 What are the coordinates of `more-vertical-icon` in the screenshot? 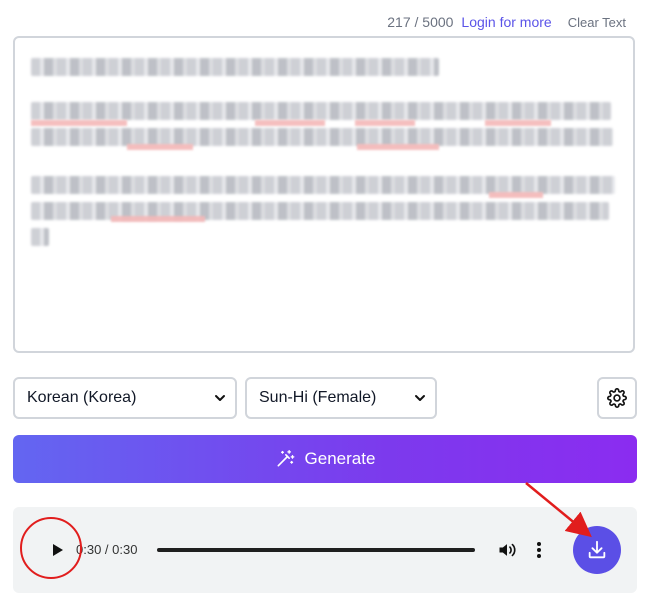 It's located at (539, 550).